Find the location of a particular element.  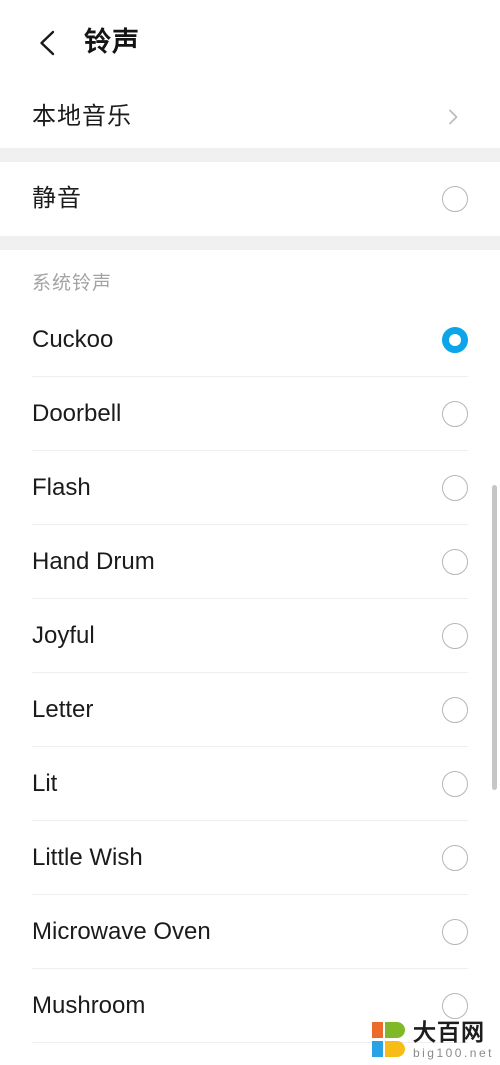

ringtone-label: Mushroom is located at coordinates (89, 1005).